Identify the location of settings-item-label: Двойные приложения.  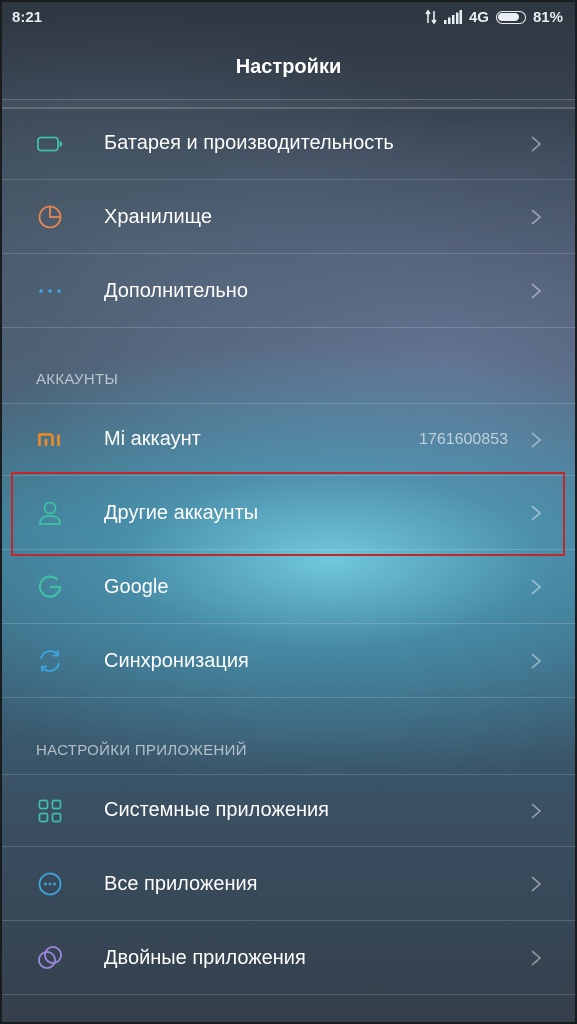
(205, 957).